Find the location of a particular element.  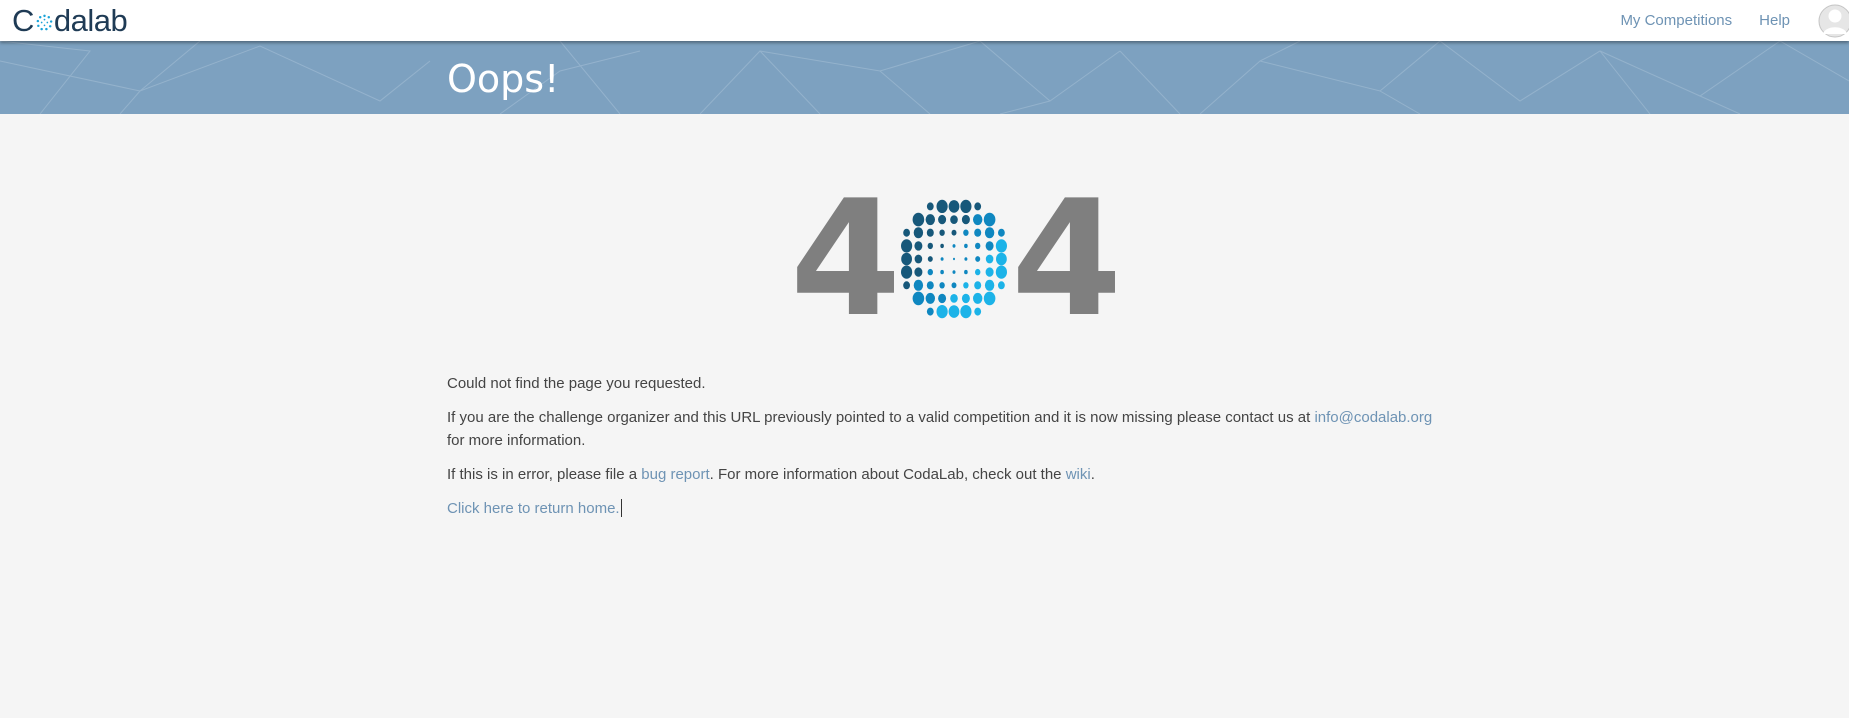

page-banner: Oops! is located at coordinates (924, 77).